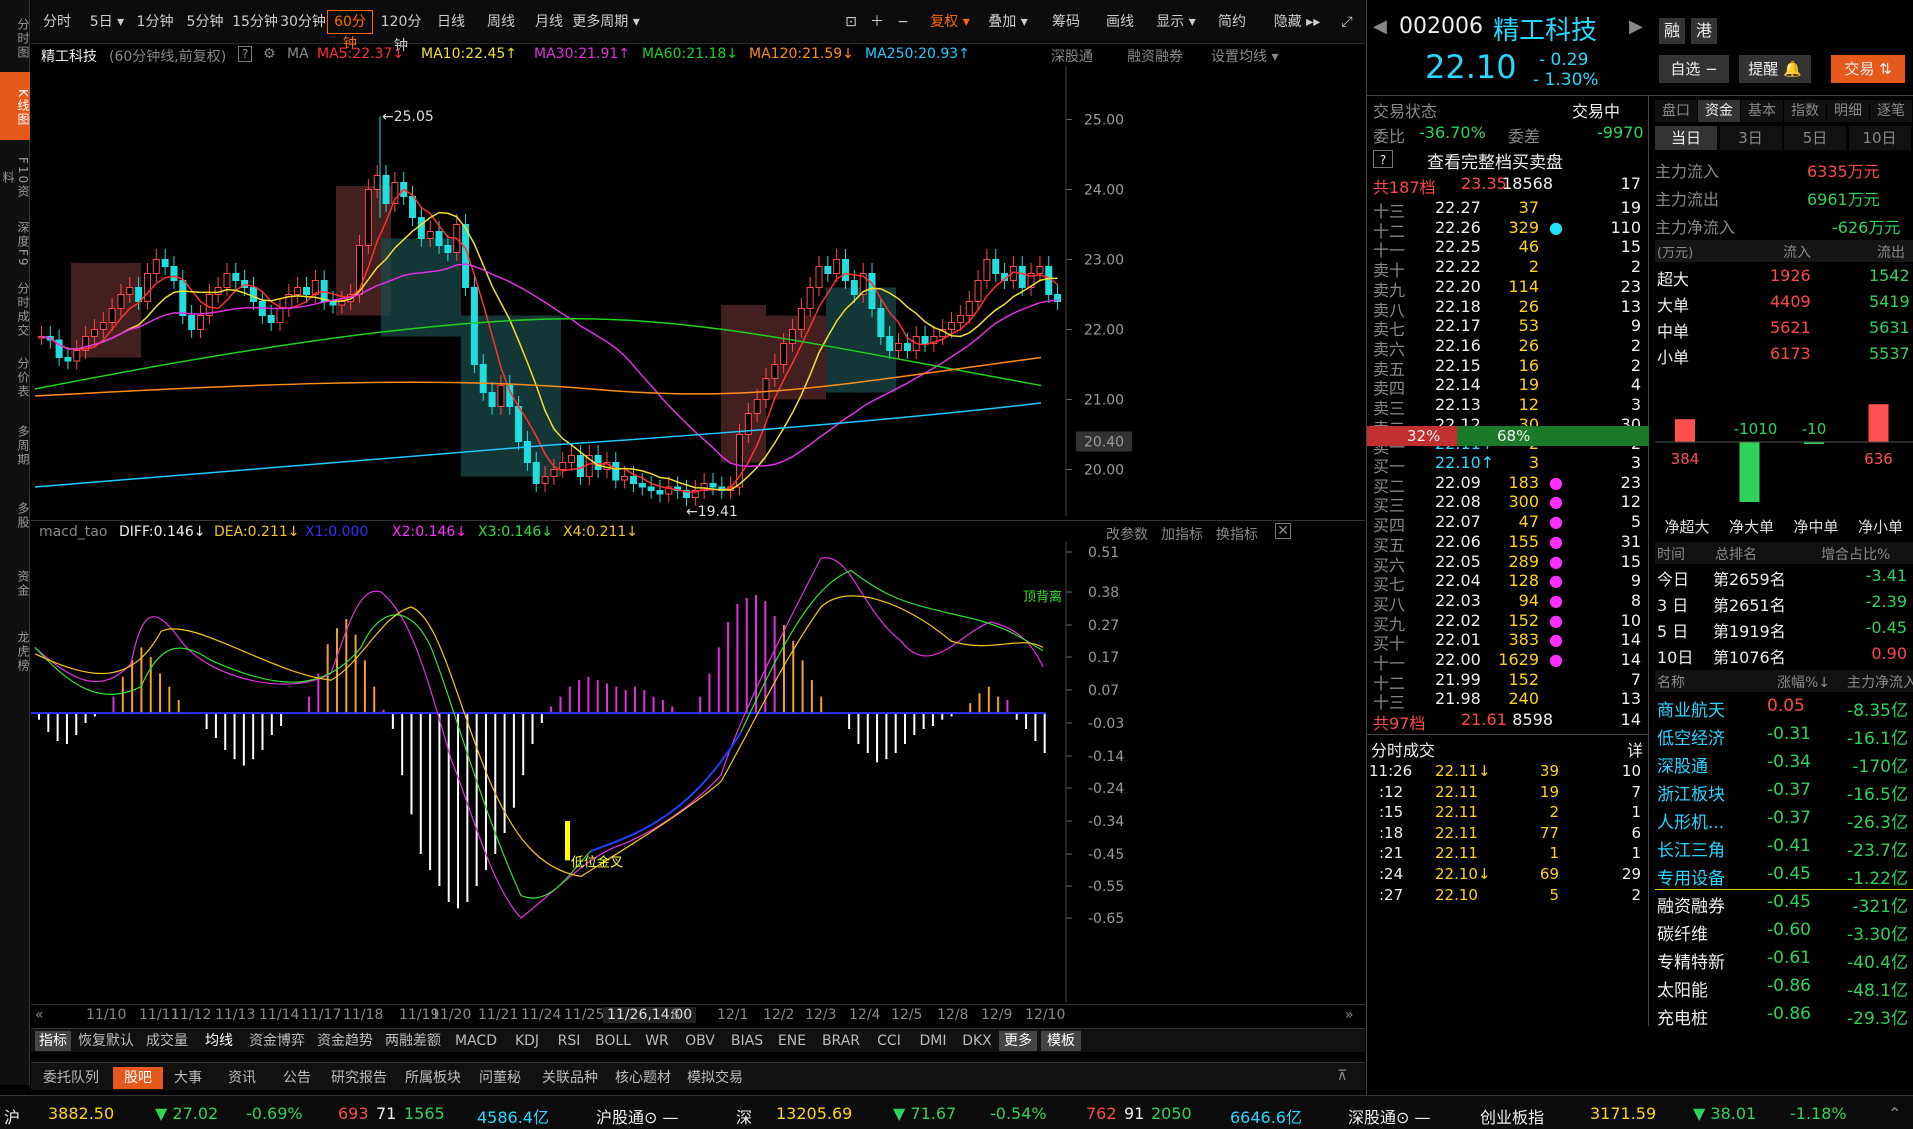  Describe the element at coordinates (1018, 1041) in the screenshot. I see `indicator-tab-19: 更多` at that location.